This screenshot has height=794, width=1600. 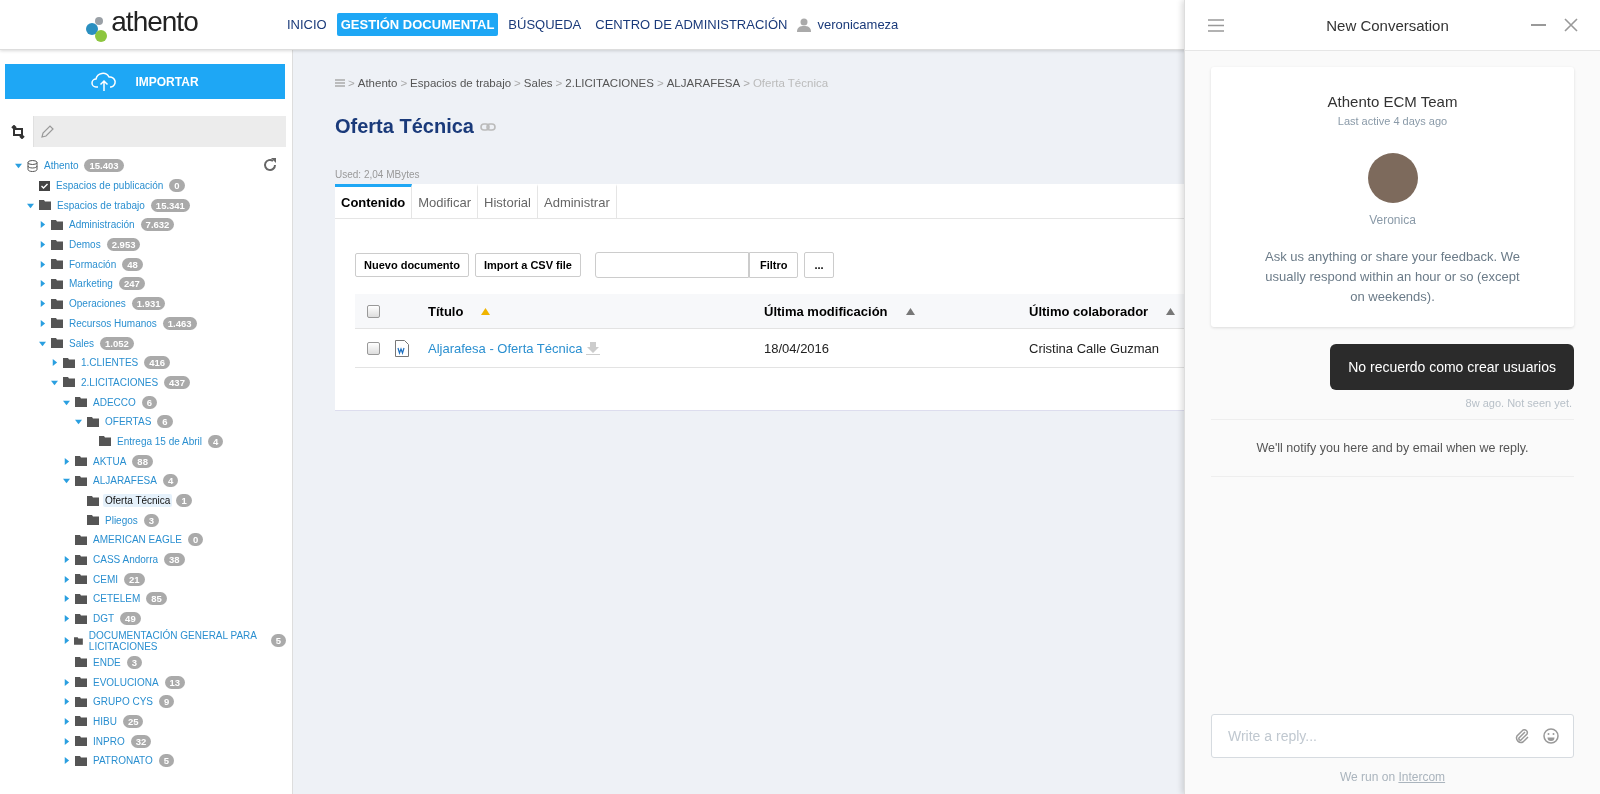 I want to click on breadcrumb-link: Sales, so click(x=538, y=83).